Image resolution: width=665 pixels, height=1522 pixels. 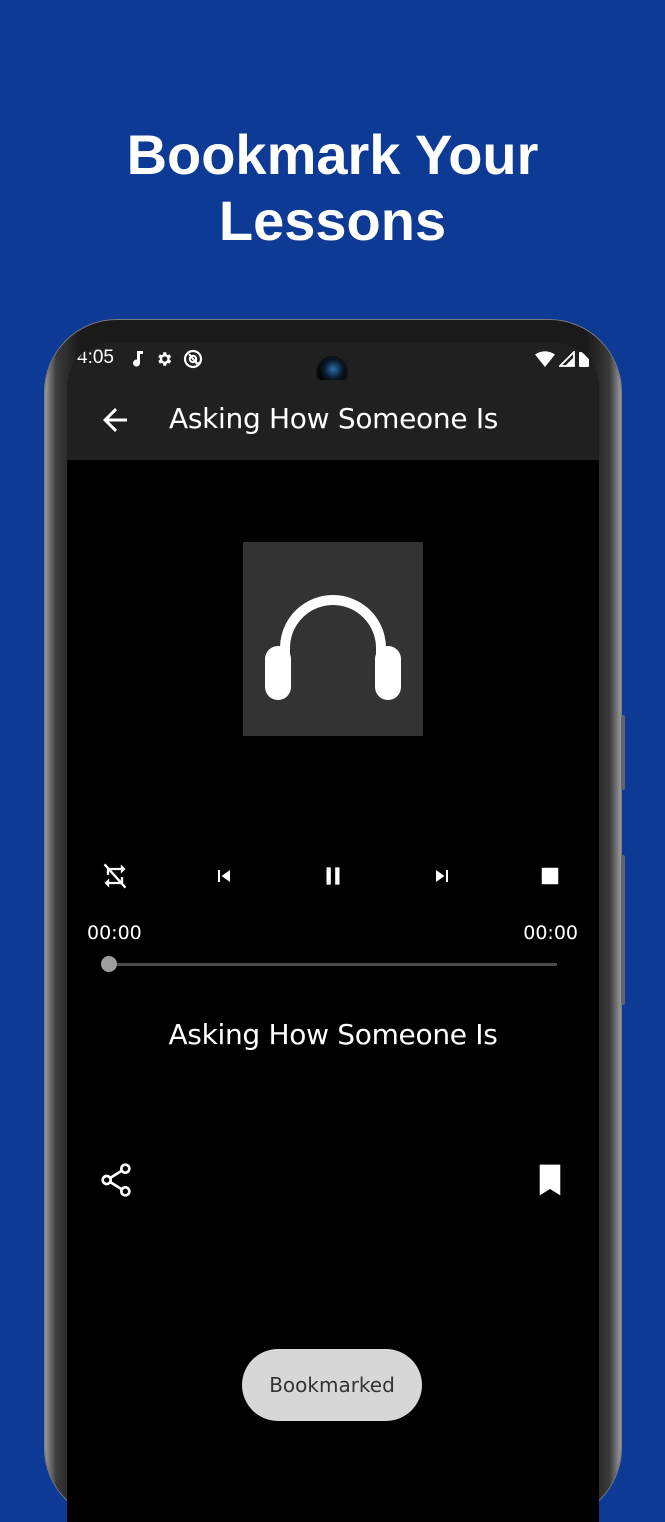 I want to click on previous-button, so click(x=224, y=876).